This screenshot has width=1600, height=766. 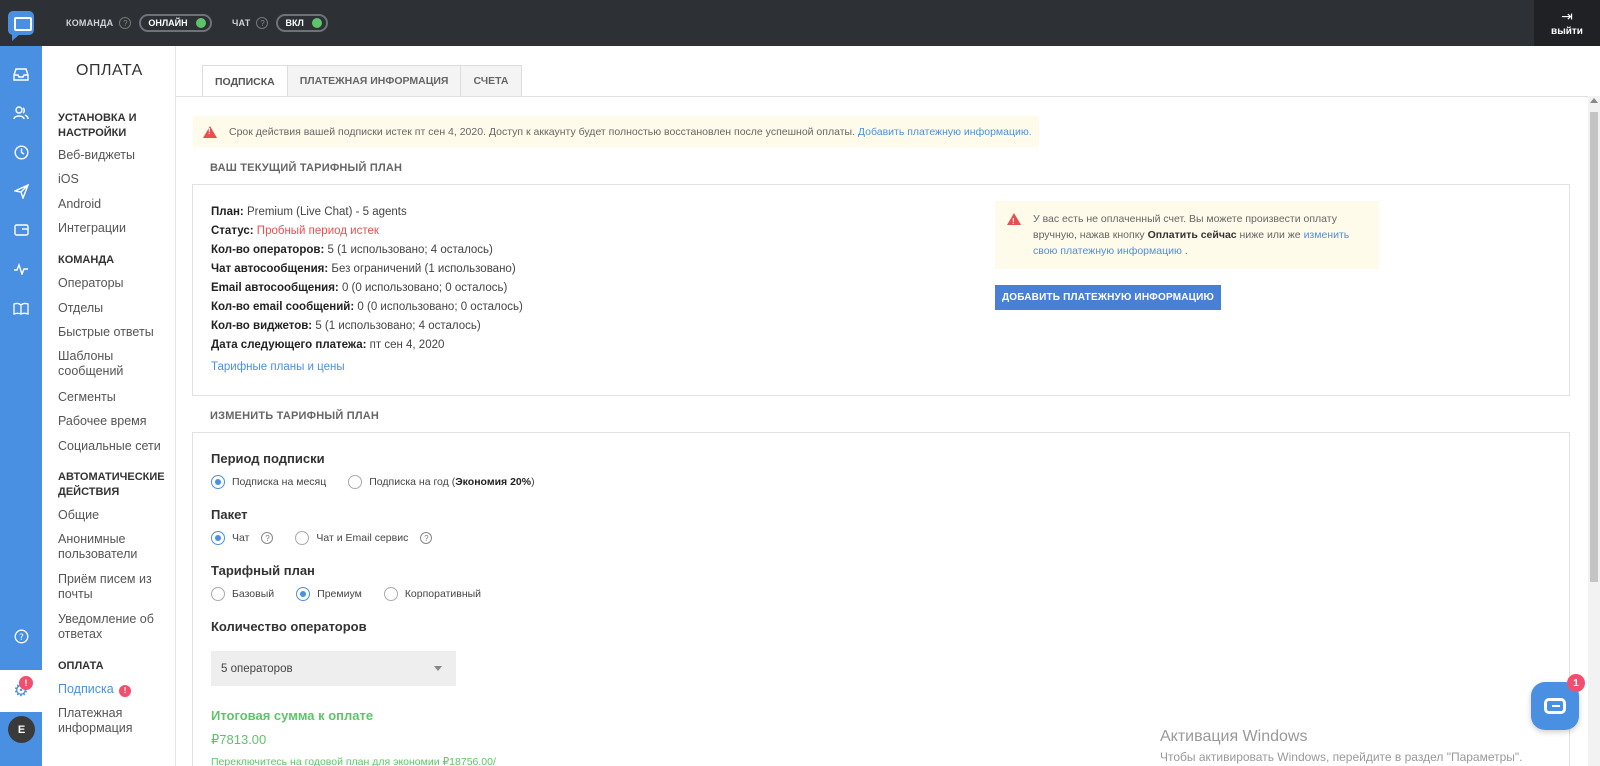 I want to click on widget-icon, so click(x=21, y=230).